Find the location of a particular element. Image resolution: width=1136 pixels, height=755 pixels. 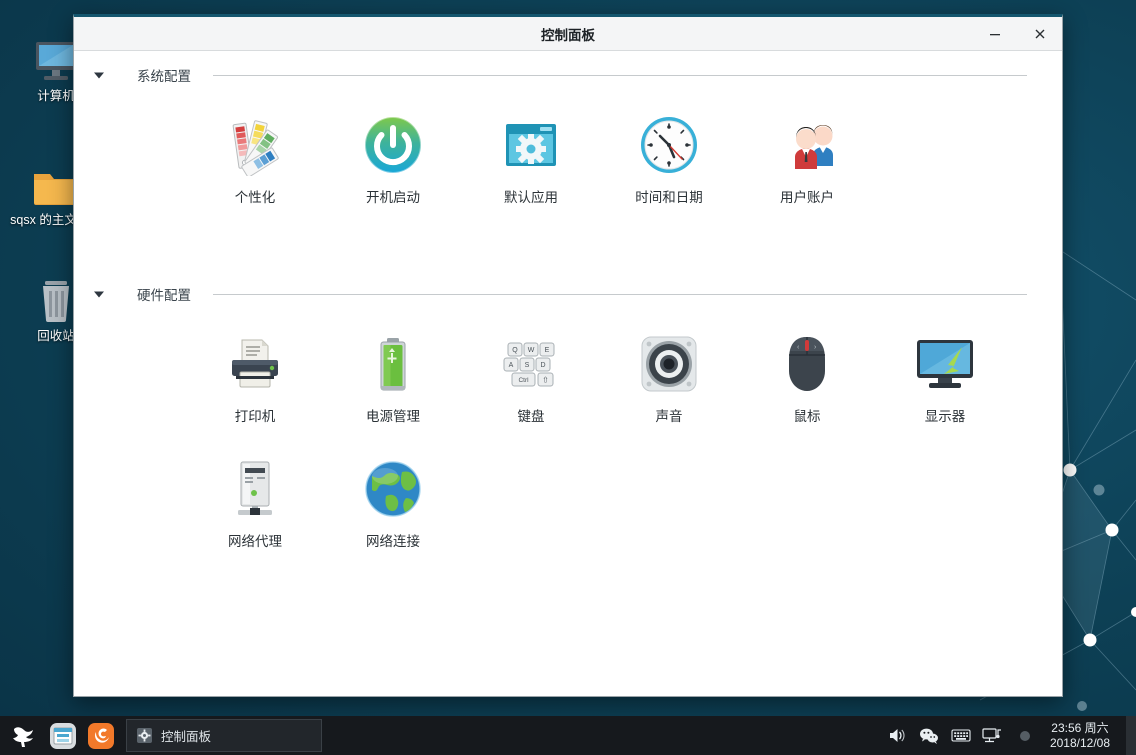

palette-icon is located at coordinates (255, 145).